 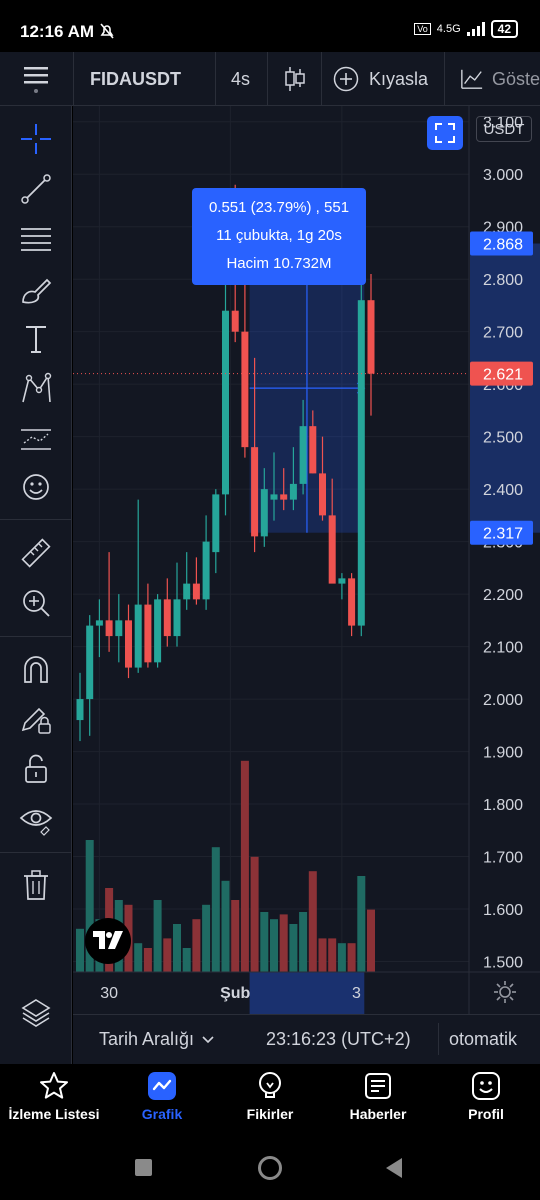 I want to click on compare-button: Kıyasla, so click(x=380, y=79).